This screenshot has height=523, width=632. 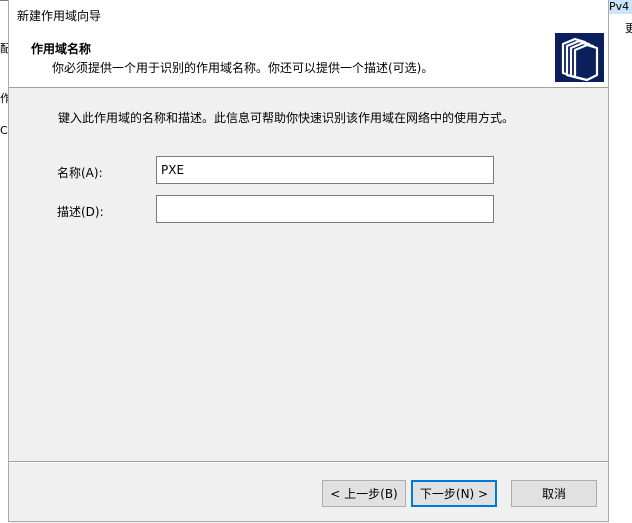 What do you see at coordinates (325, 170) in the screenshot?
I see `scope-name-input` at bounding box center [325, 170].